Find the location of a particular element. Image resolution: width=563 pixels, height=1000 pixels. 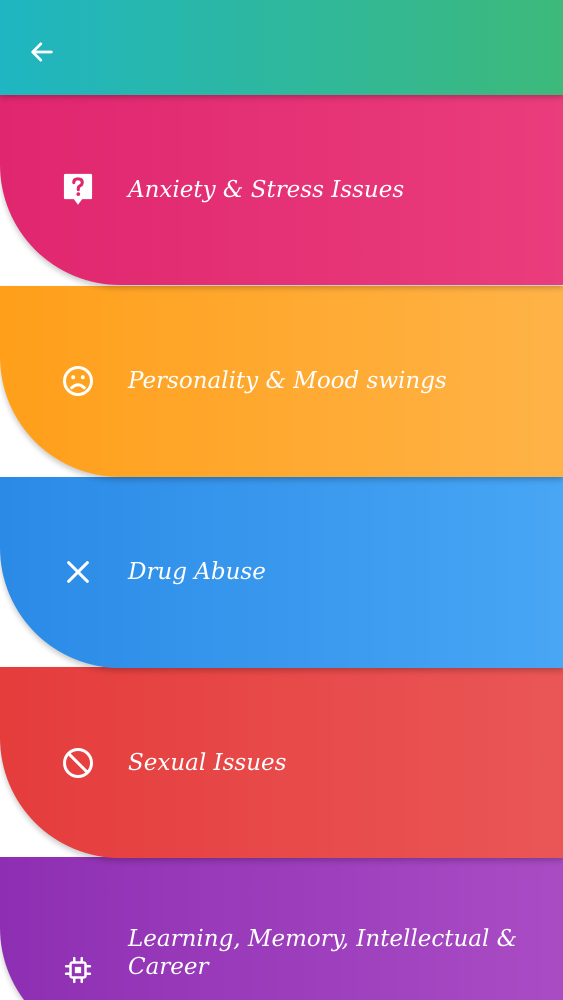

category-card-learning: Learning, Memory, Intellectual & Career is located at coordinates (281, 928).